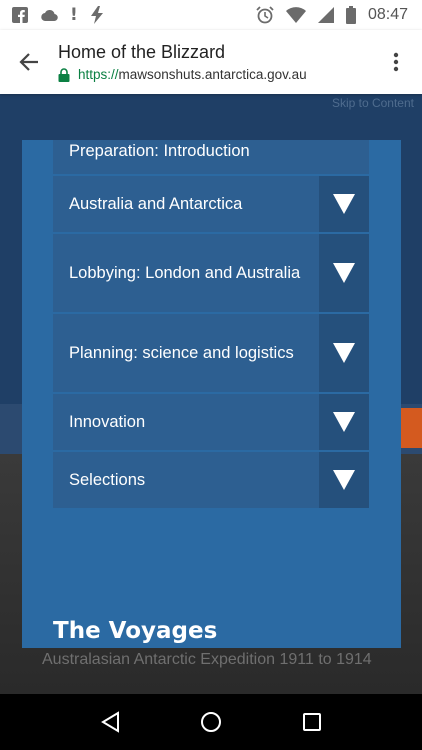  Describe the element at coordinates (295, 15) in the screenshot. I see `wifi-icon` at that location.